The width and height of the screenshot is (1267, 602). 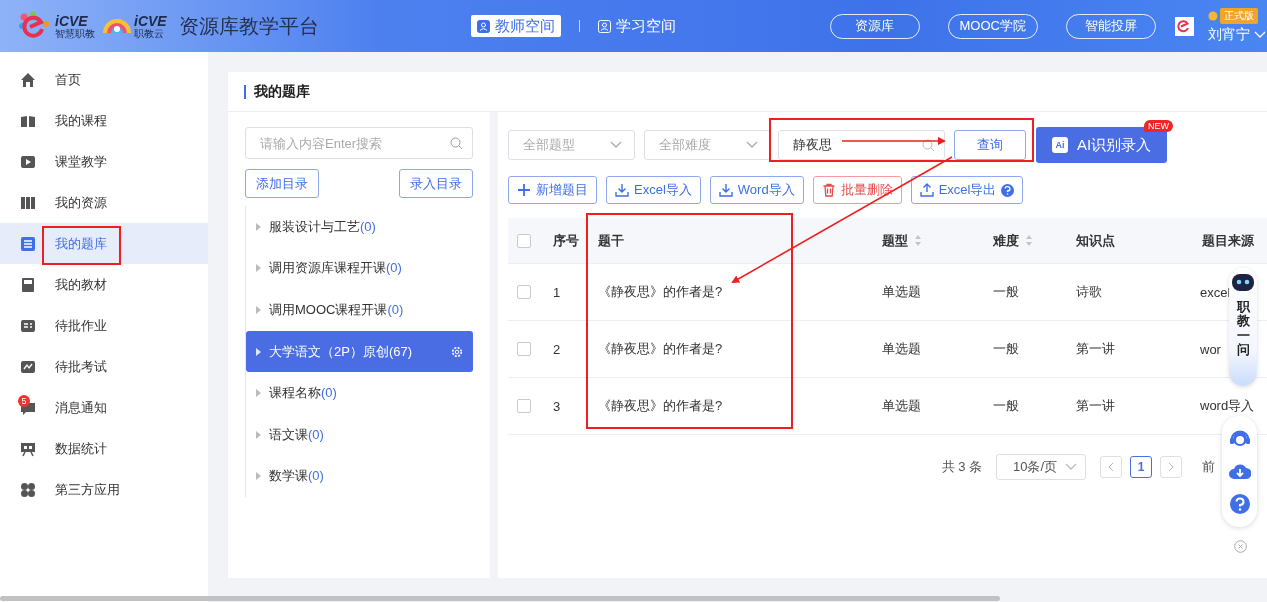 What do you see at coordinates (557, 292) in the screenshot?
I see `table-cell: 1` at bounding box center [557, 292].